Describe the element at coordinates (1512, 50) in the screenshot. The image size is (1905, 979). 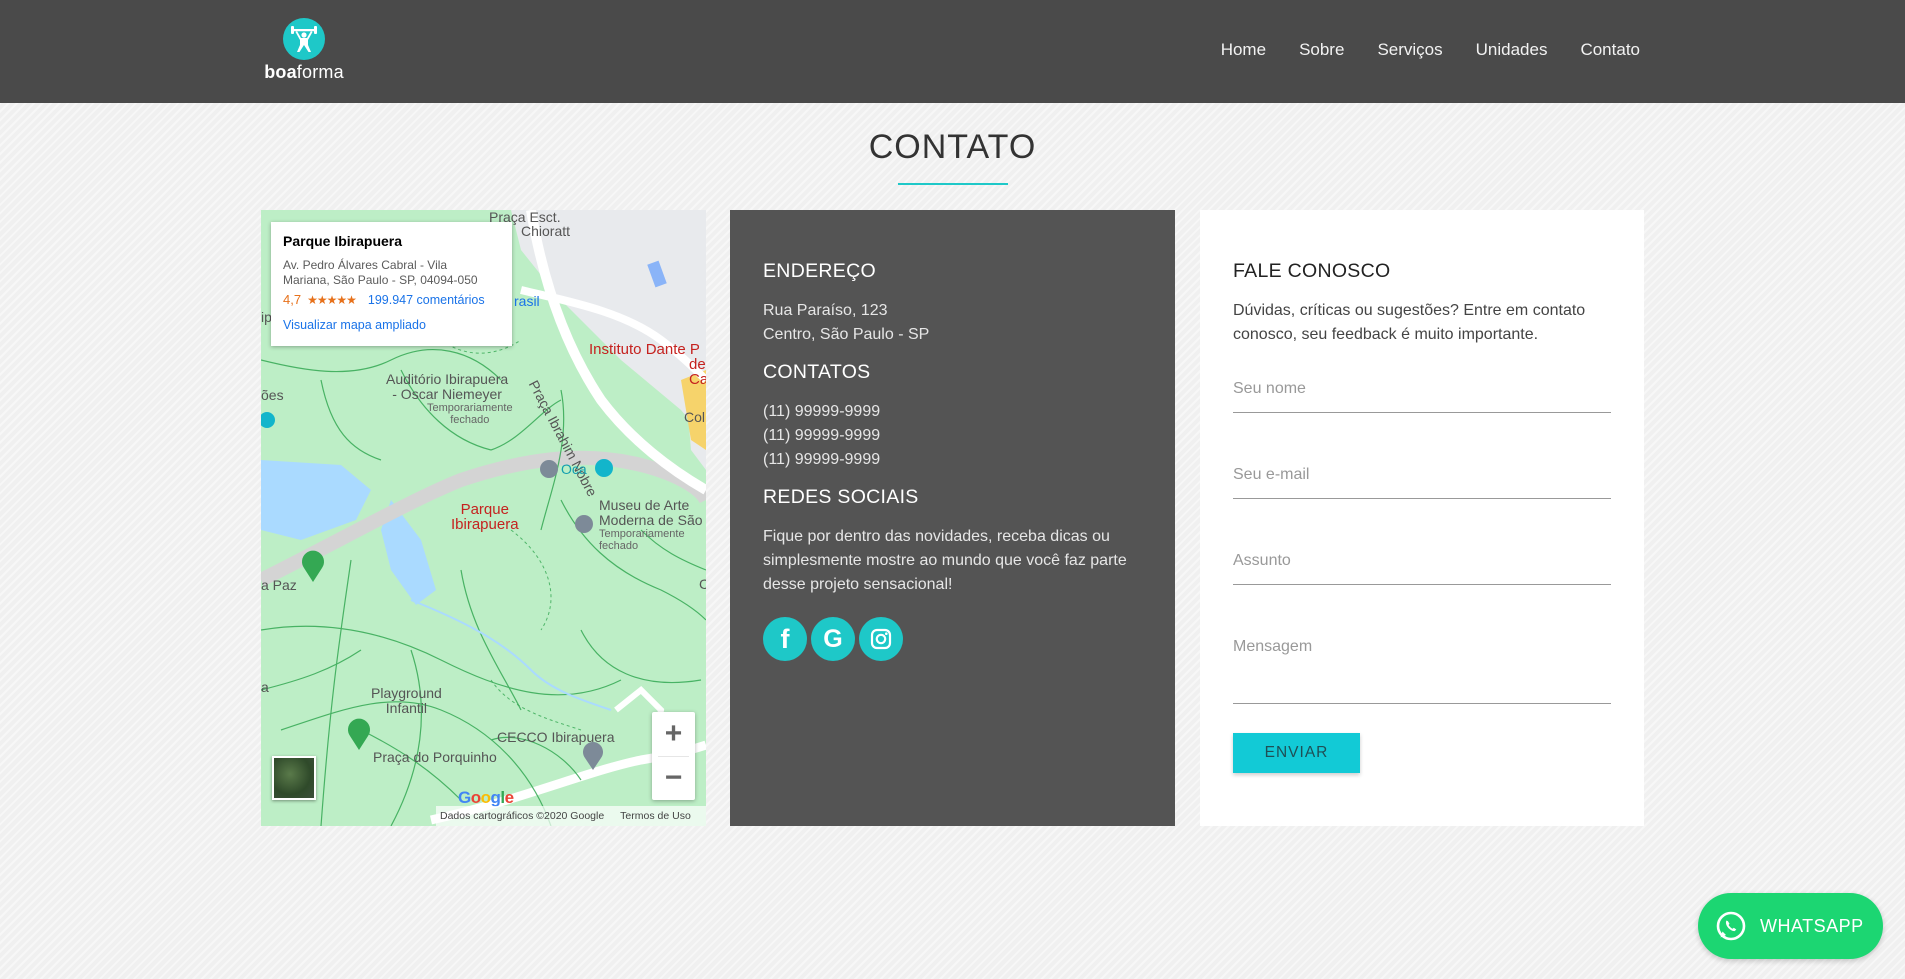
I see `nav-unidades: Unidades` at that location.